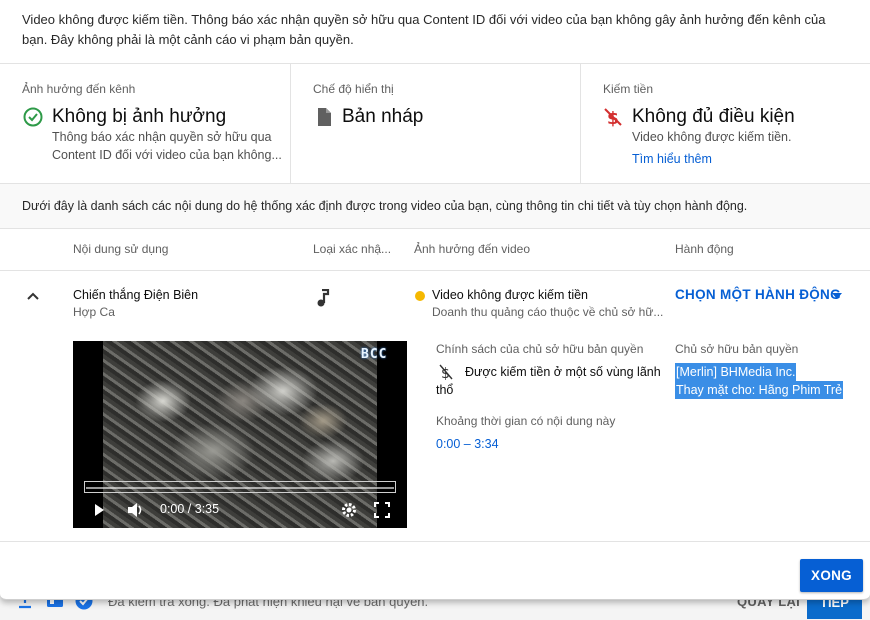 This screenshot has height=620, width=870. I want to click on channel-impact-title: Ảnh hưởng đến kênh, so click(79, 89).